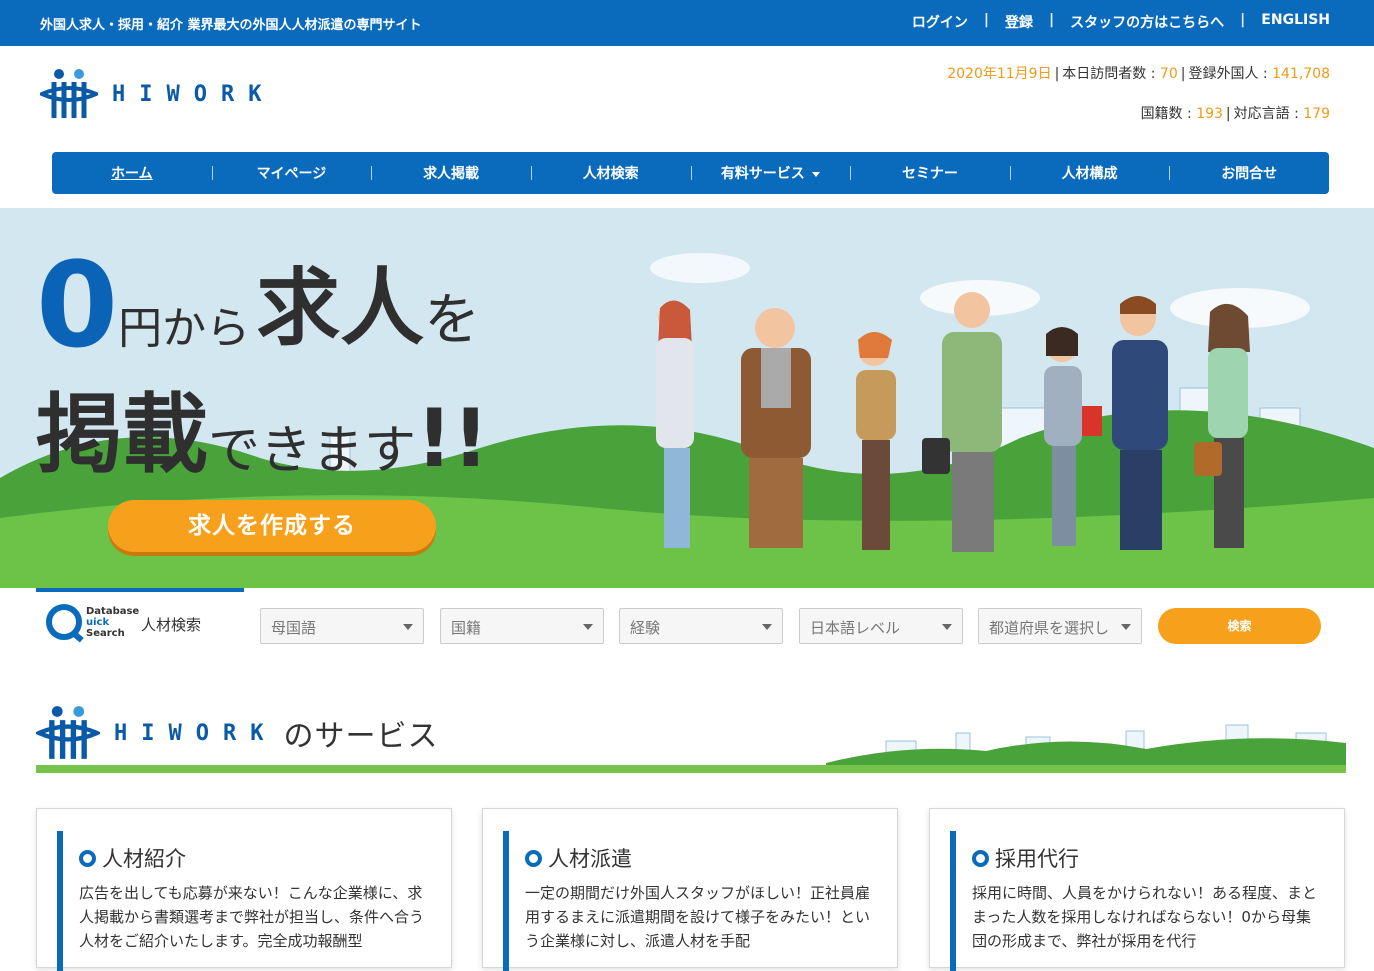  I want to click on nav-talent-search: 人材検索, so click(610, 173).